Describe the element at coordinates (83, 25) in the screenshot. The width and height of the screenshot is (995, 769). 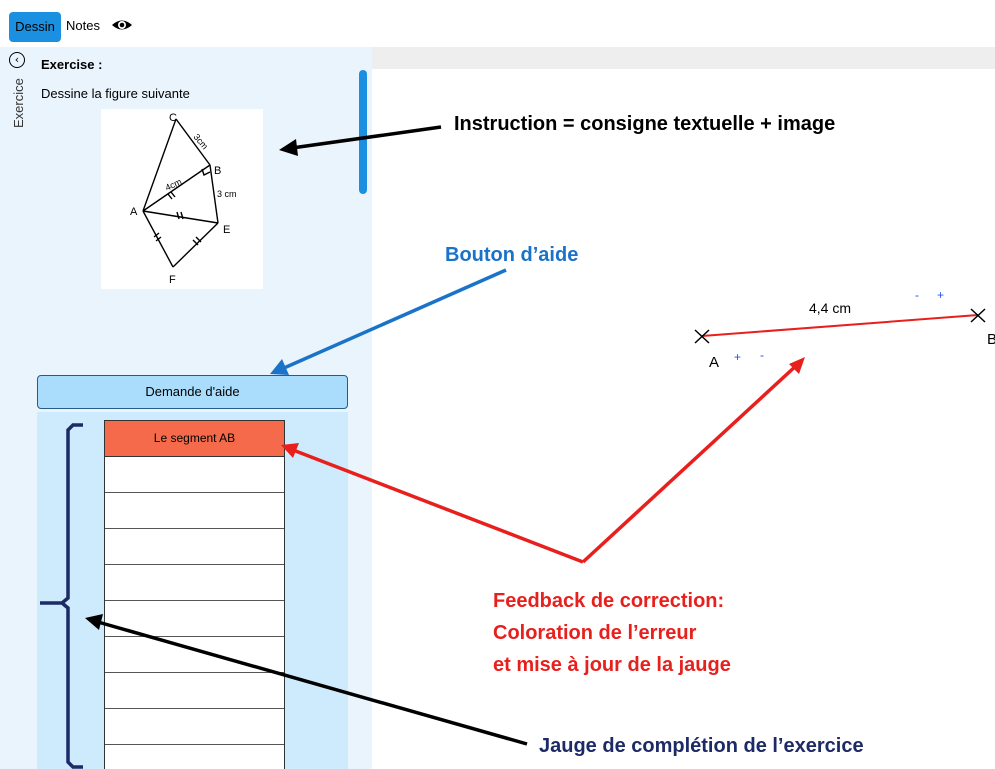
I see `tab-notes: Notes` at that location.